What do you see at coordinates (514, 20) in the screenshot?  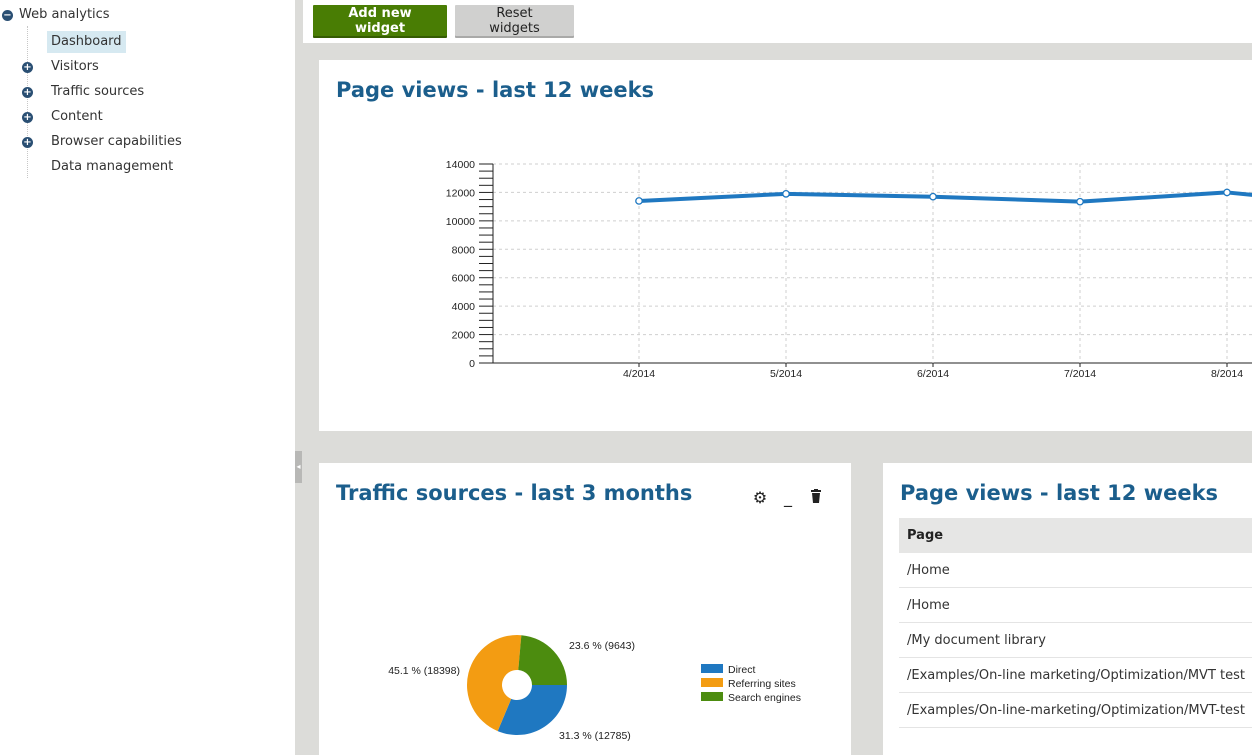 I see `reset-widgets-button: Reset widgets` at bounding box center [514, 20].